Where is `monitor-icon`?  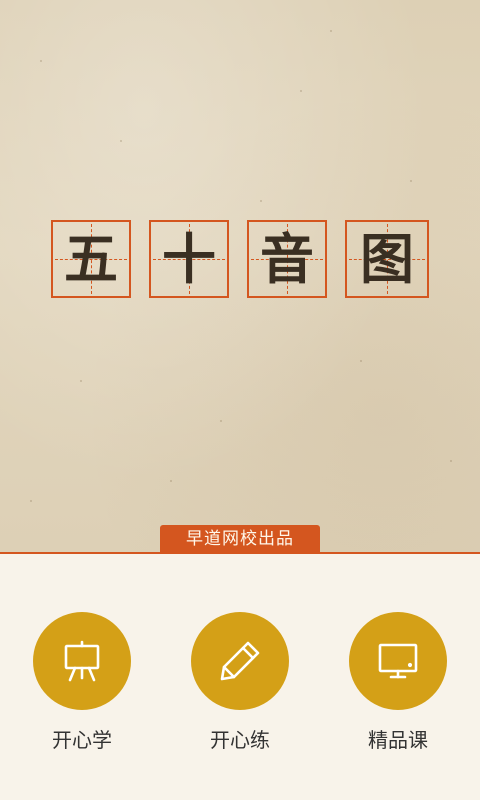 monitor-icon is located at coordinates (398, 661).